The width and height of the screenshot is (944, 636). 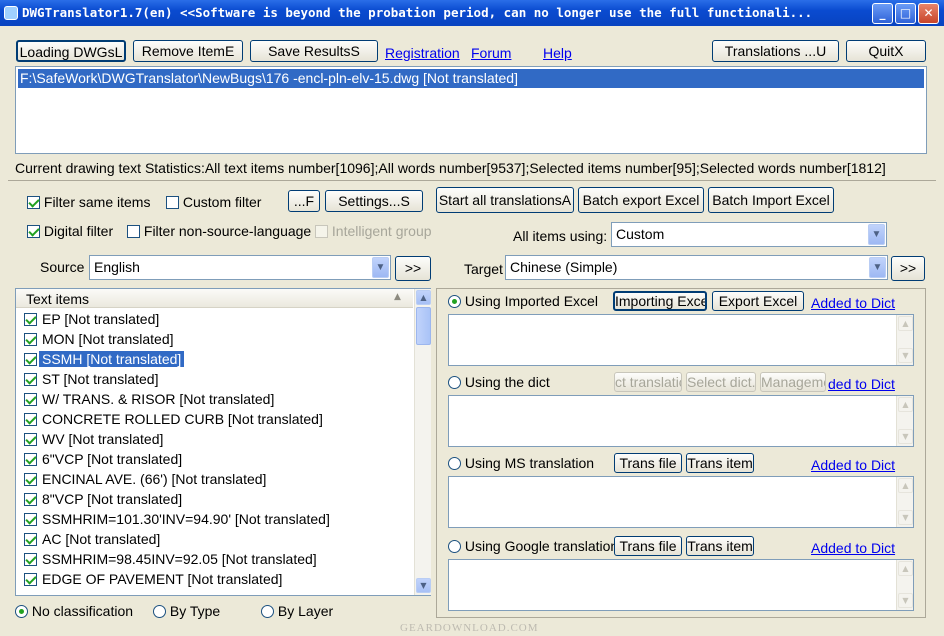 I want to click on filter-non-source-checkbox: Filter non-source-language, so click(x=219, y=231).